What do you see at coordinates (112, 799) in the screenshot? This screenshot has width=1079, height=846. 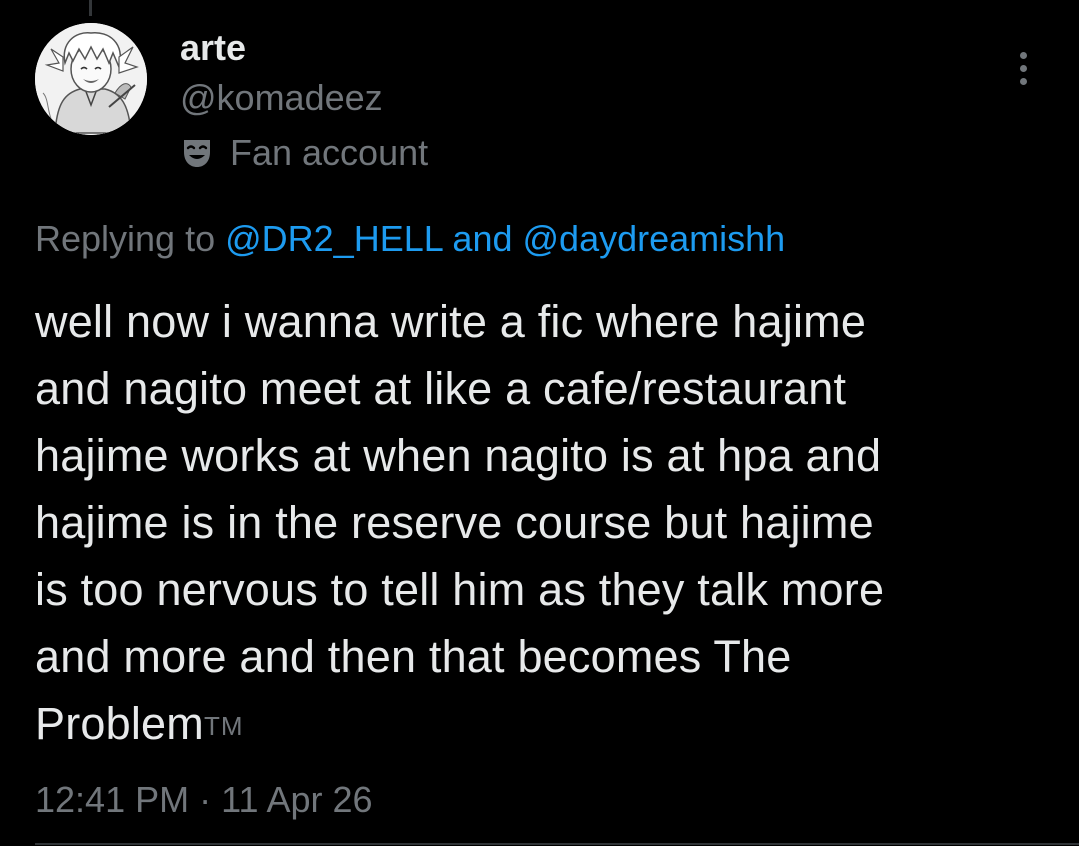 I see `tweet-time: 12:41 PM` at bounding box center [112, 799].